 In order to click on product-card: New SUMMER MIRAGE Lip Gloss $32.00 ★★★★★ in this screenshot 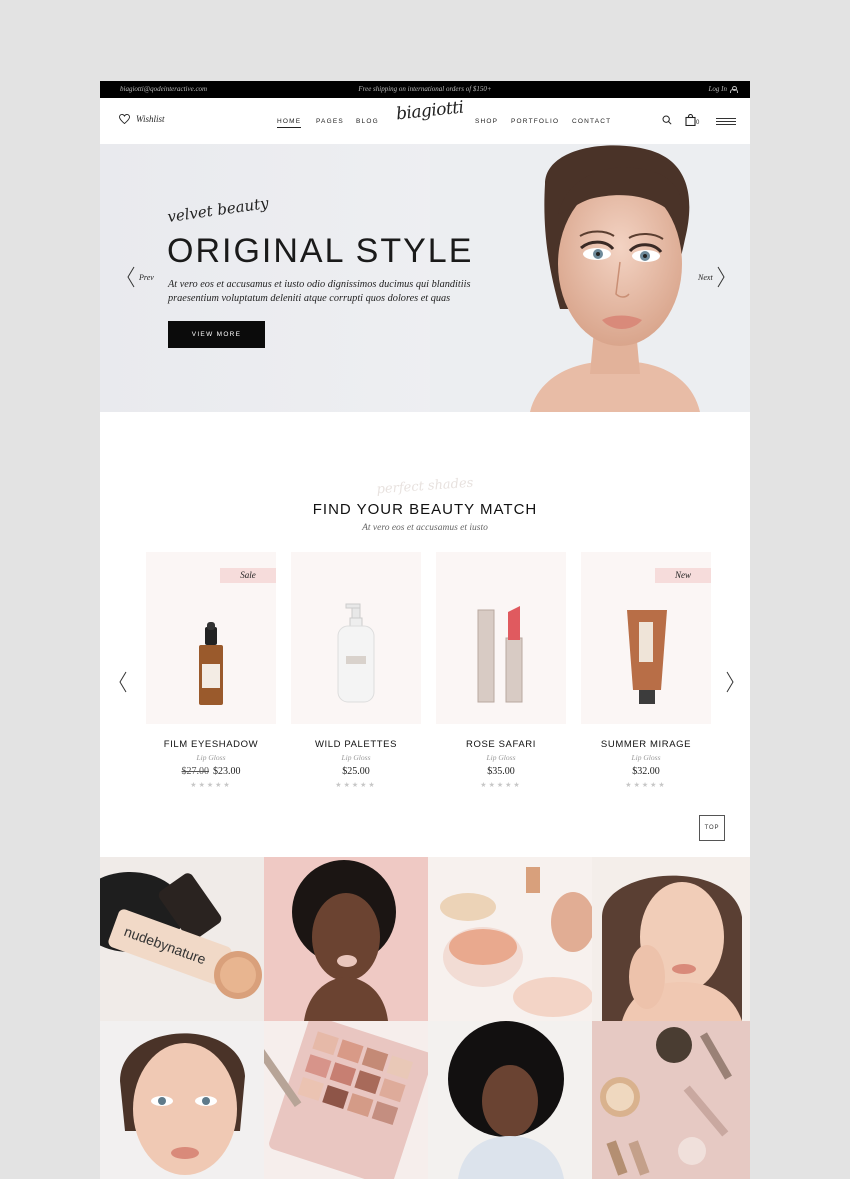, I will do `click(646, 670)`.